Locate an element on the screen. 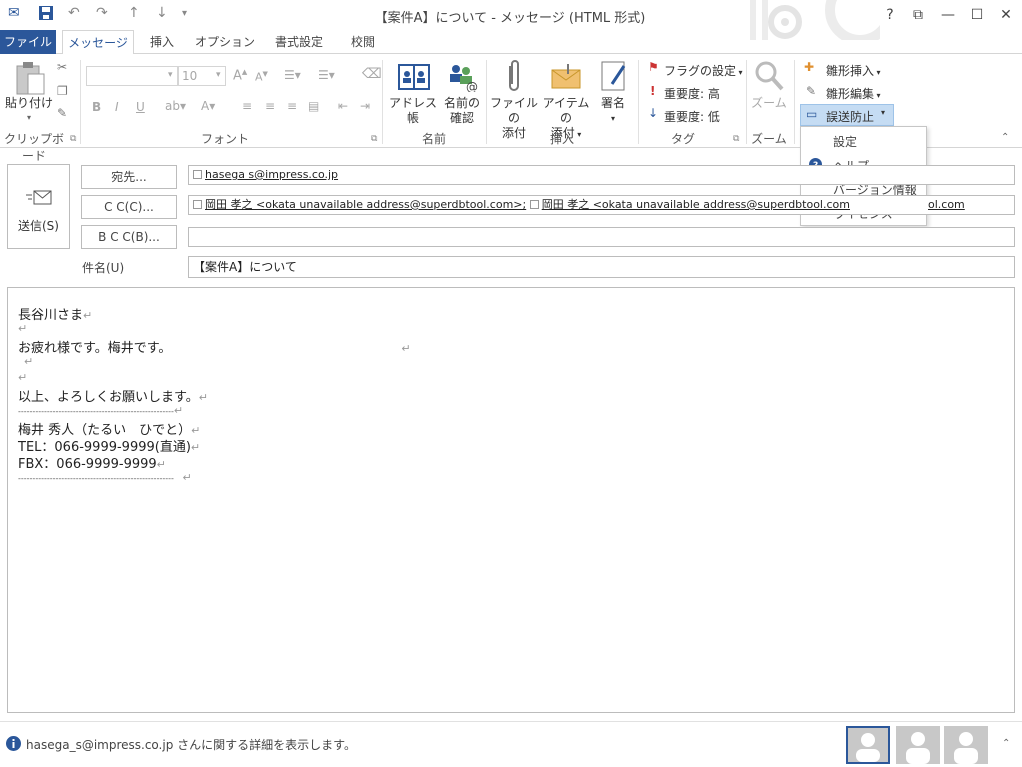  underline-icon: U is located at coordinates (140, 107).